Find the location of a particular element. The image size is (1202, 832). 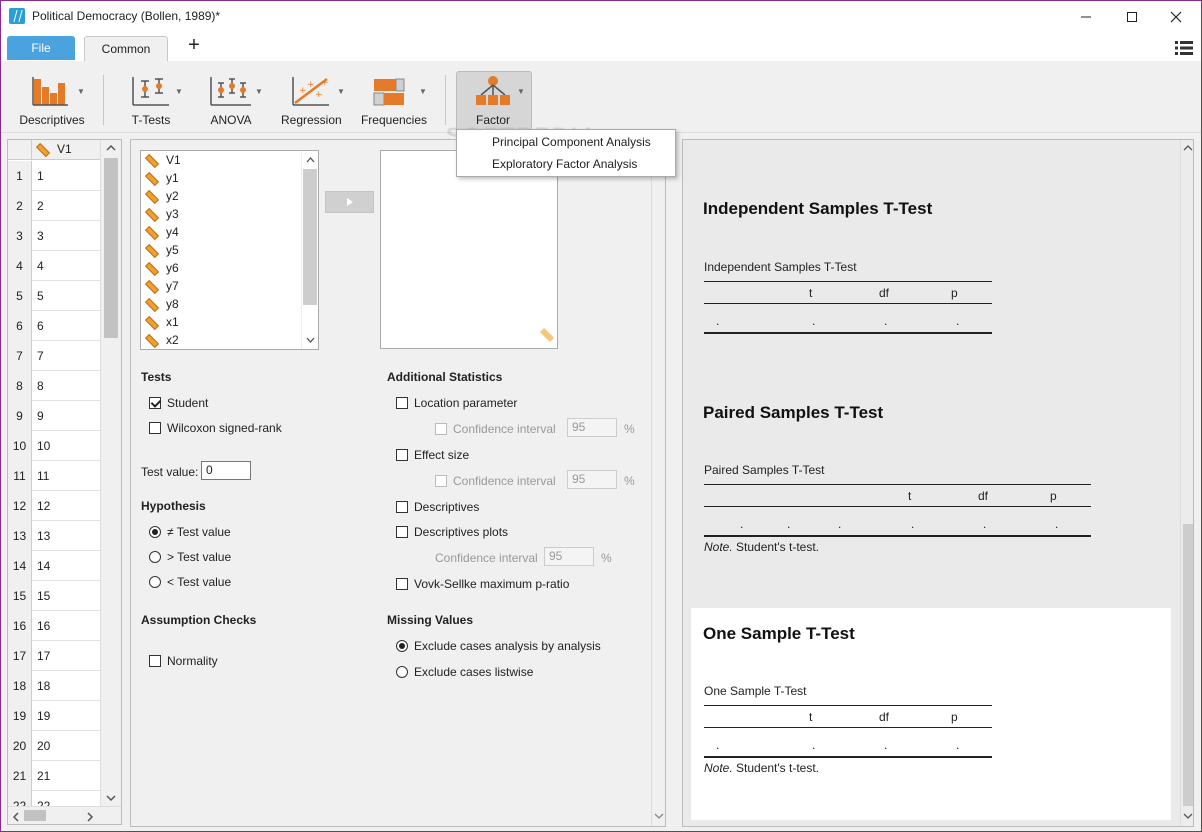

wilcoxon-checkbox: Wilcoxon signed-rank is located at coordinates (215, 428).